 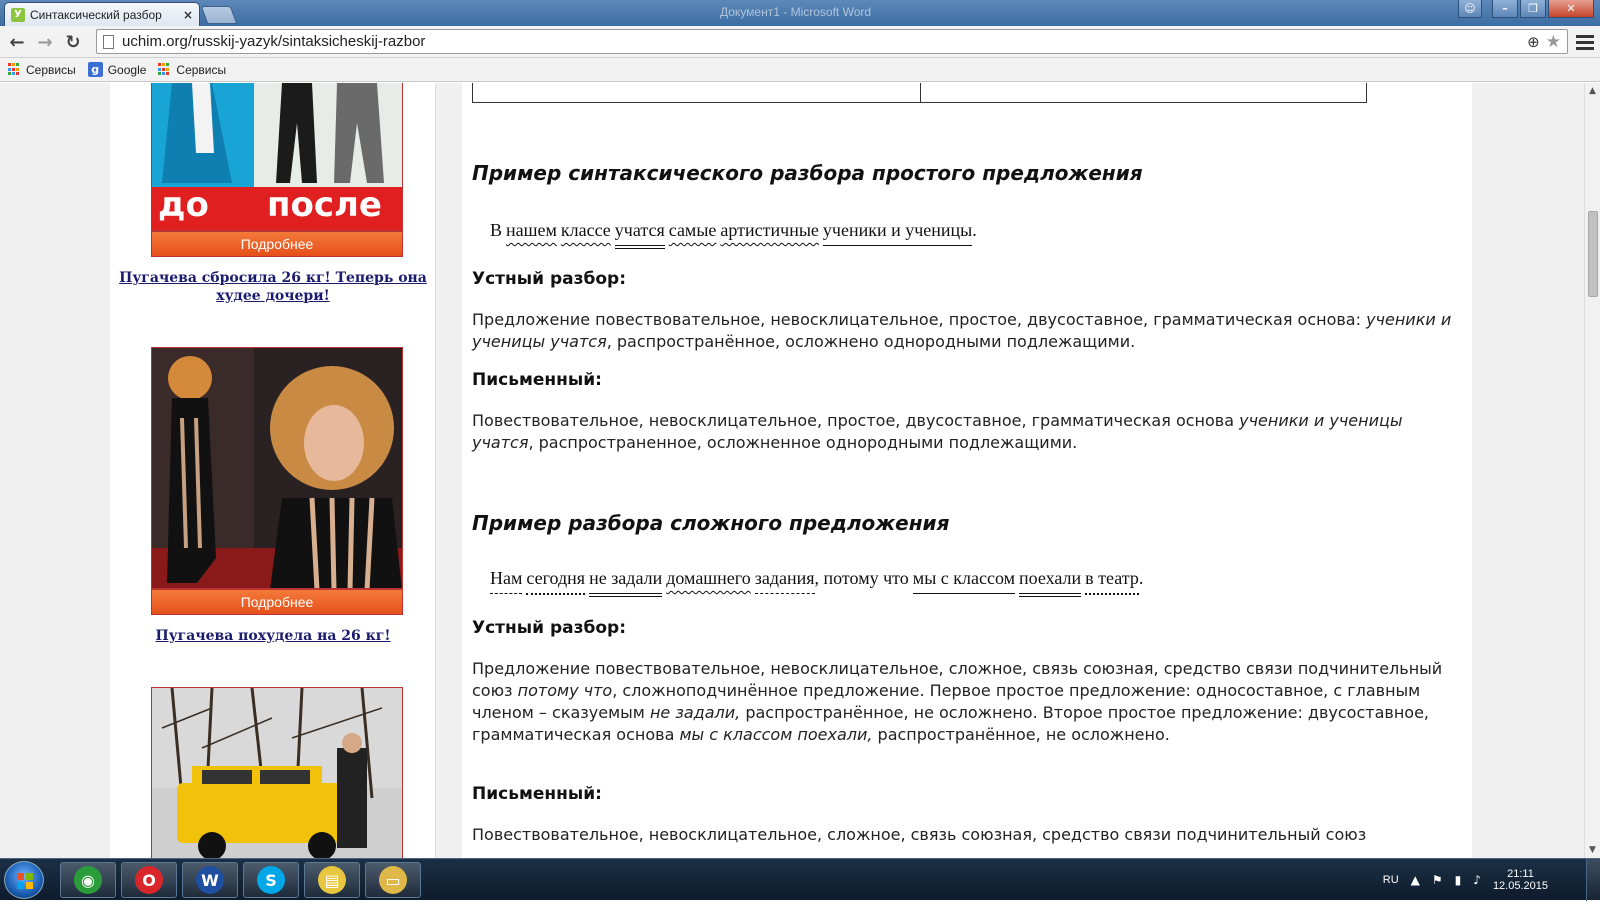 I want to click on start-button, so click(x=24, y=880).